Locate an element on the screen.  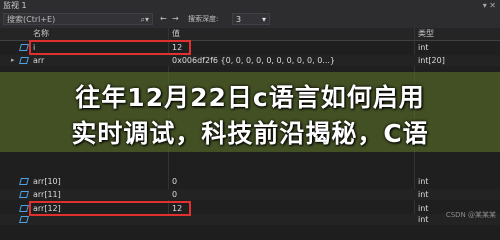
toolbar: 搜索(Ctrl+E) ⌕▾ ← → 搜索深度: 3 ▾ is located at coordinates (250, 19).